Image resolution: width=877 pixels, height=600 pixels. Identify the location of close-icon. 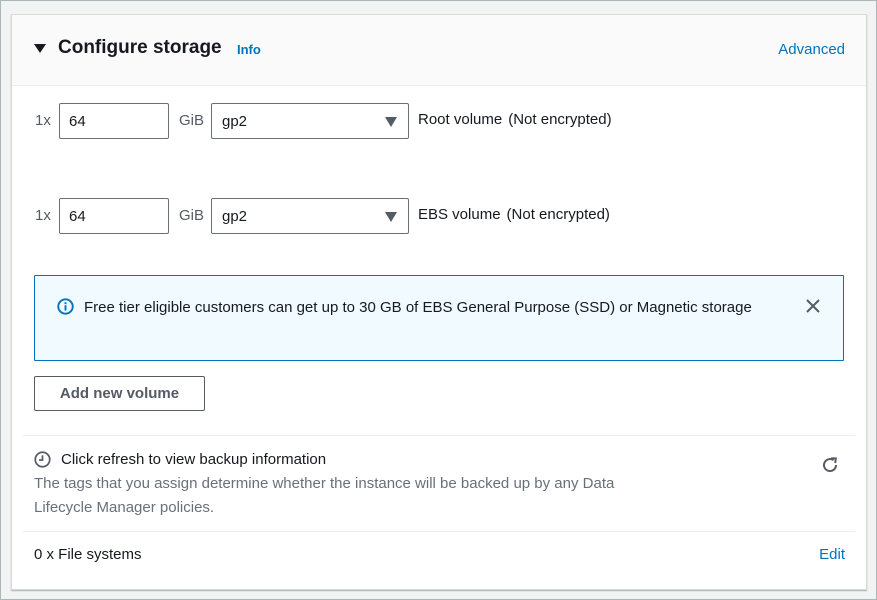
(813, 306).